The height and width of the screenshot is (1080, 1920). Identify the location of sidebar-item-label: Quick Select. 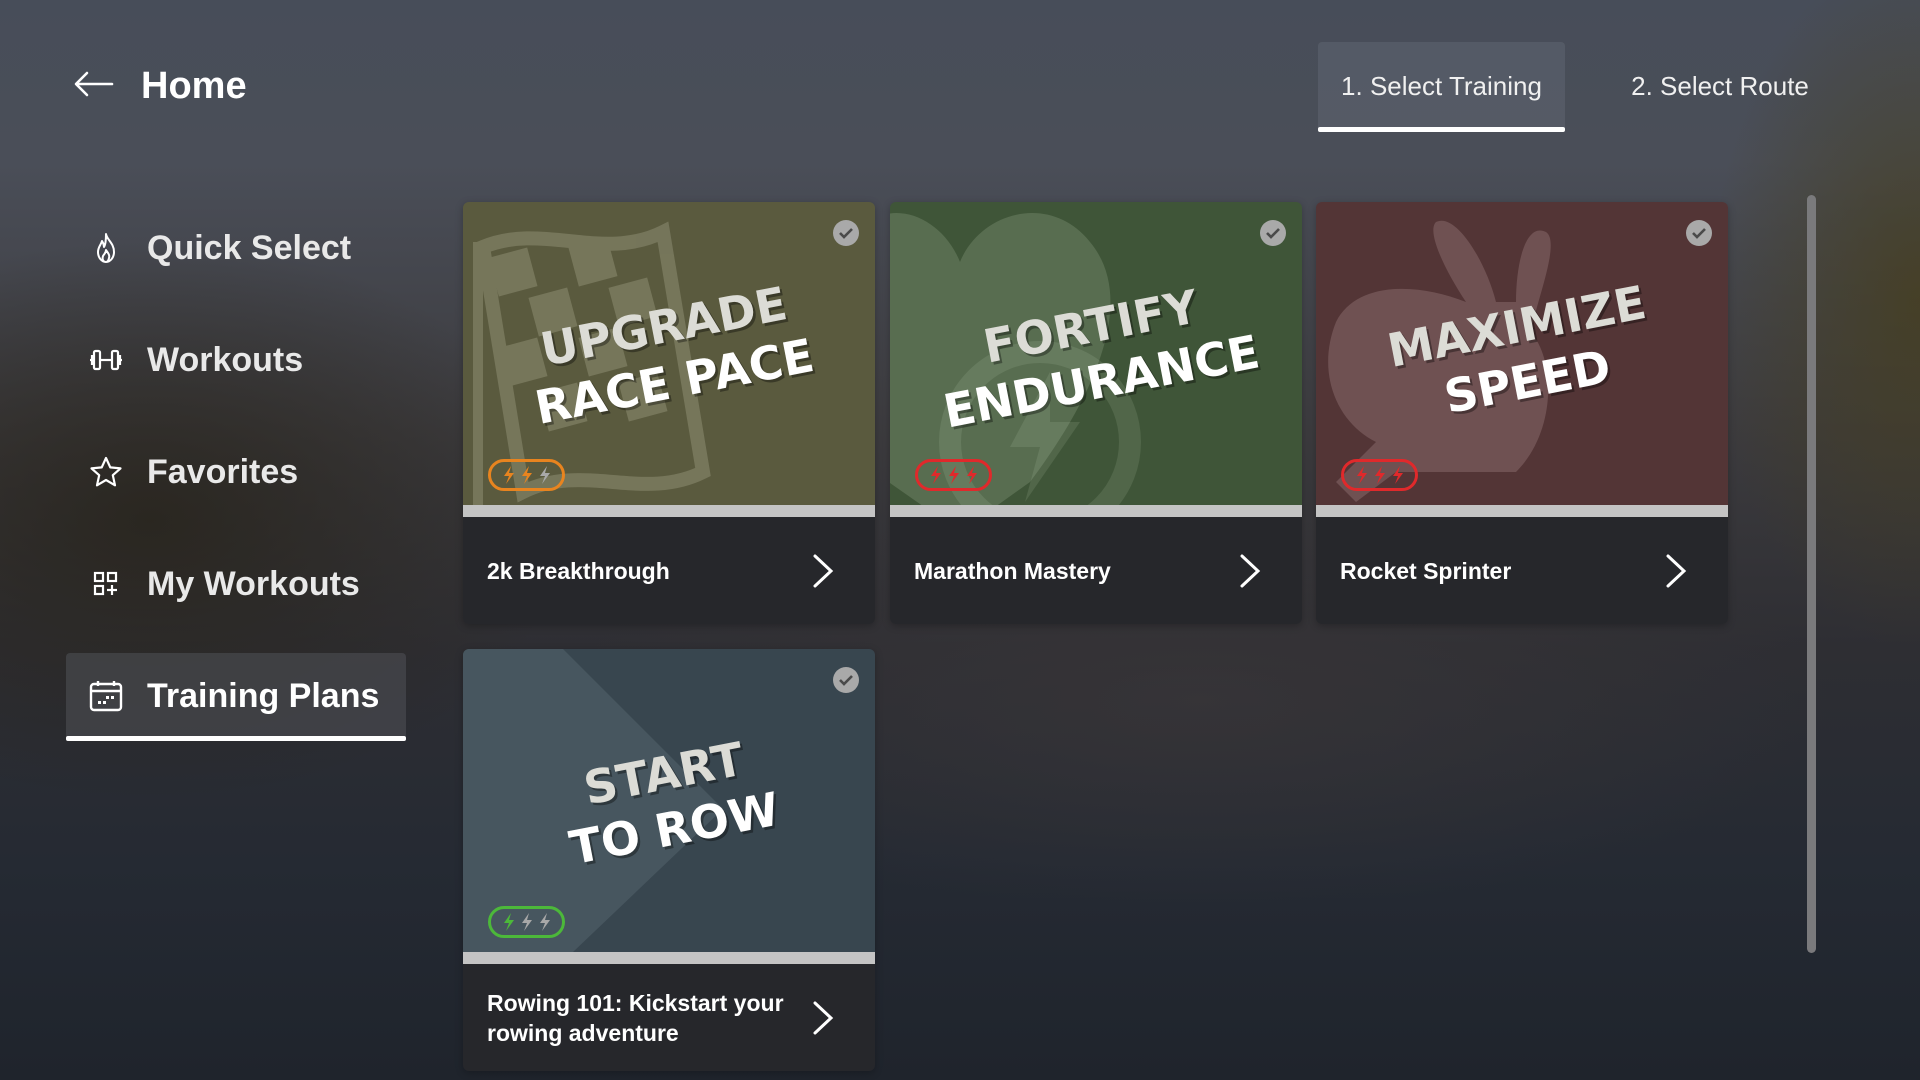
(249, 247).